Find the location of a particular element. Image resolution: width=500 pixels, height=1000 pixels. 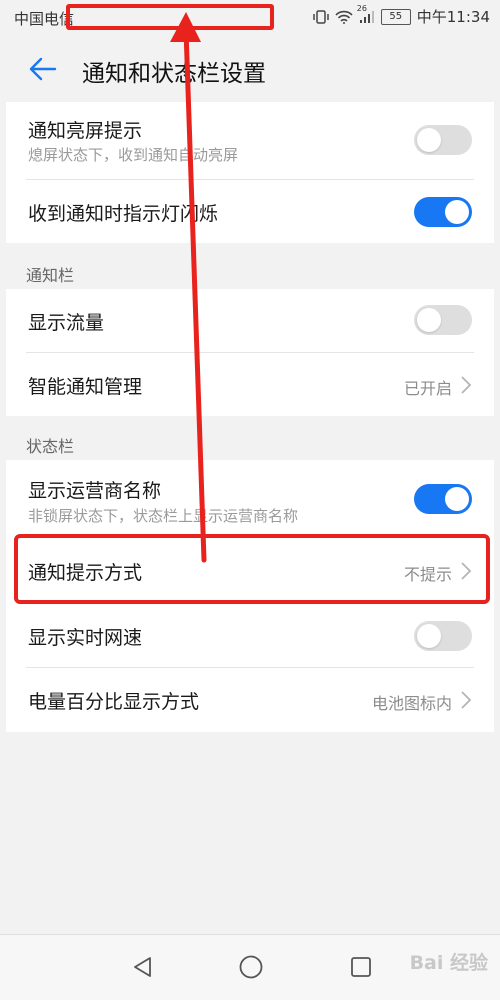

circle-home-icon is located at coordinates (251, 967).